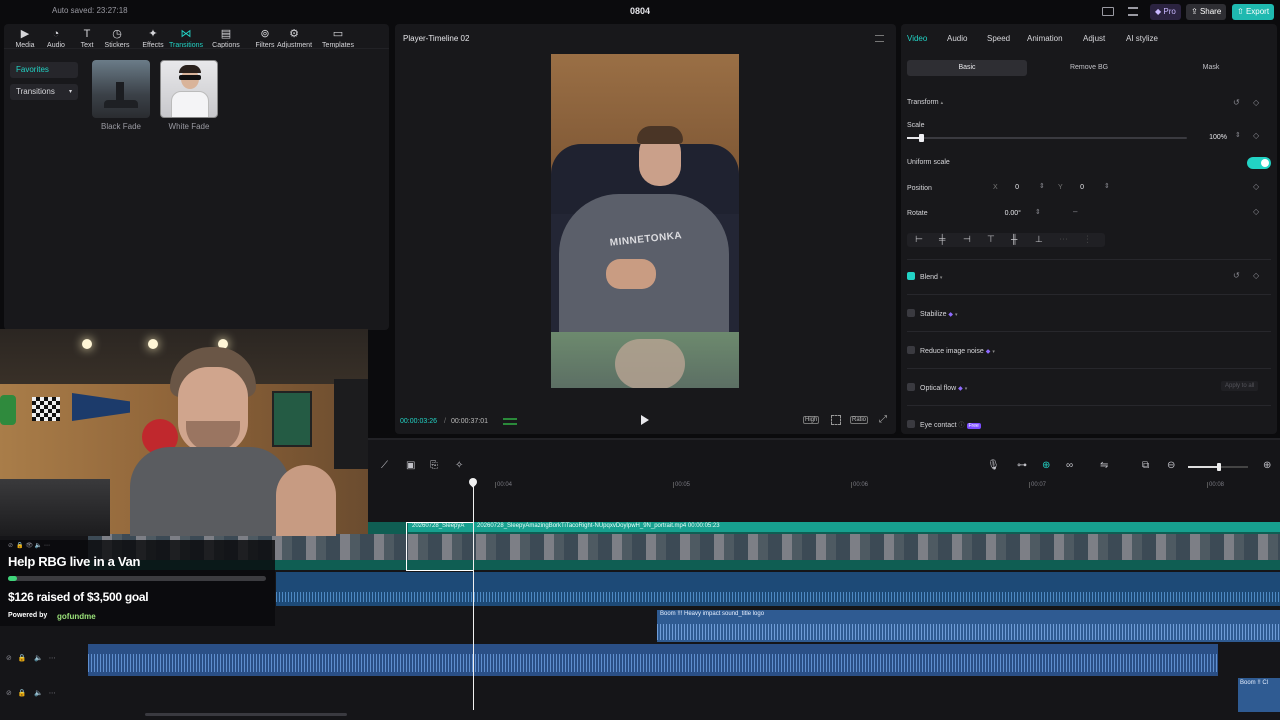  What do you see at coordinates (1063, 239) in the screenshot?
I see `distribute-h-icon: ⋯` at bounding box center [1063, 239].